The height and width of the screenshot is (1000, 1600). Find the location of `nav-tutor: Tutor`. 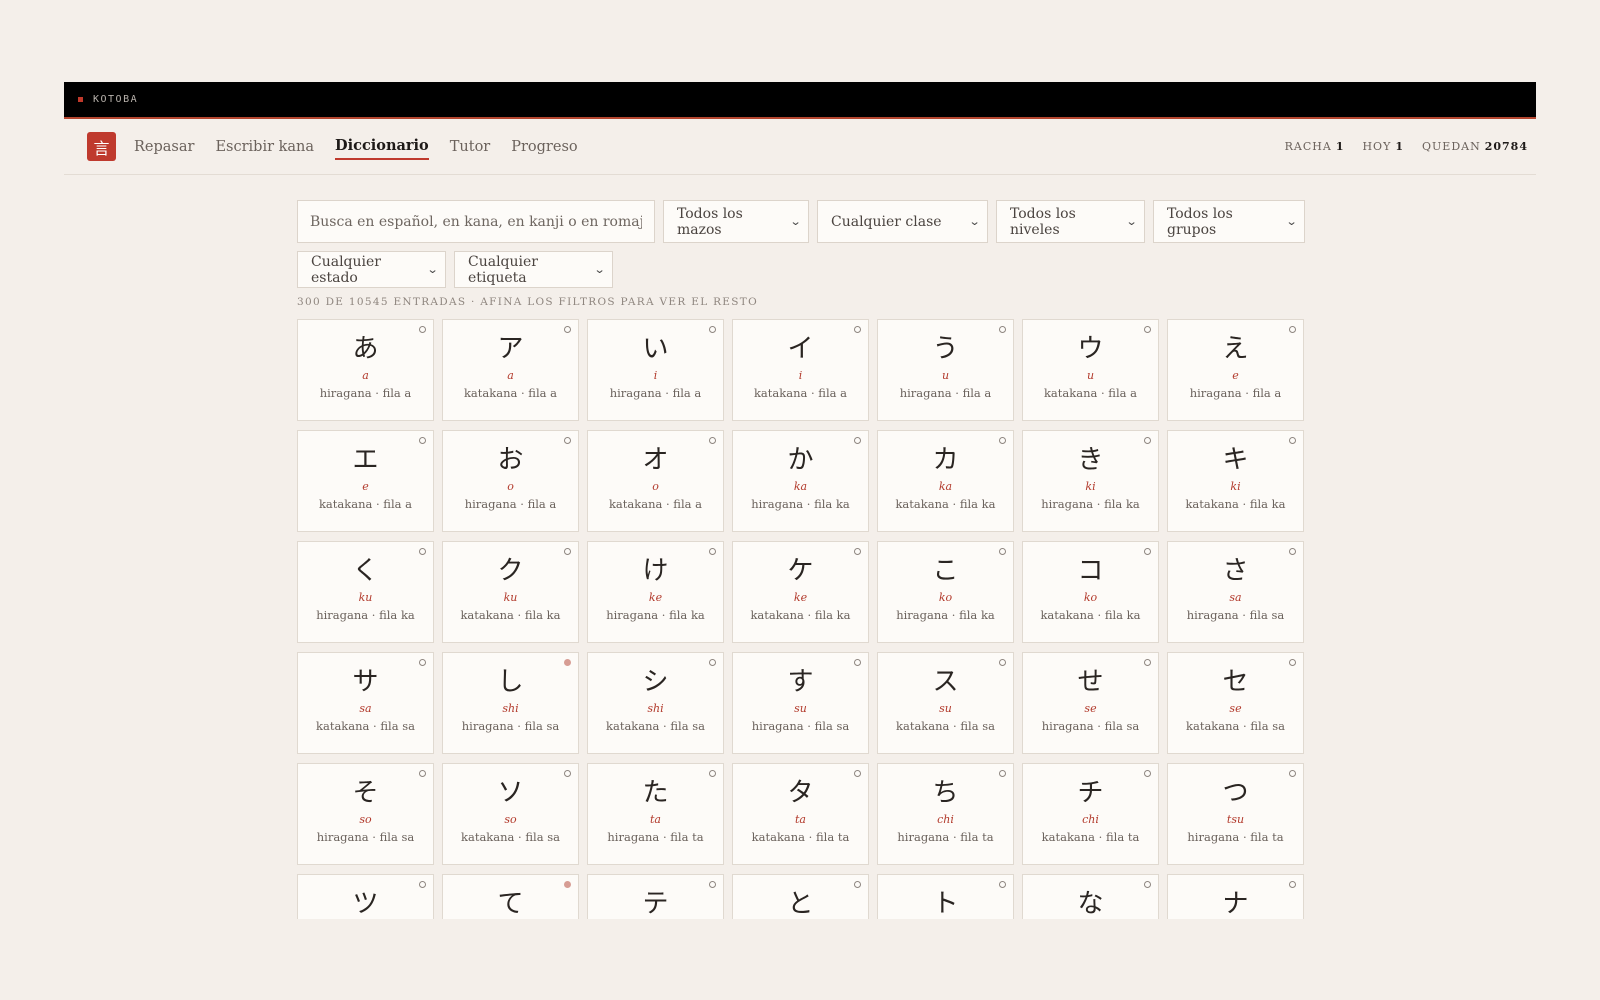

nav-tutor: Tutor is located at coordinates (470, 147).